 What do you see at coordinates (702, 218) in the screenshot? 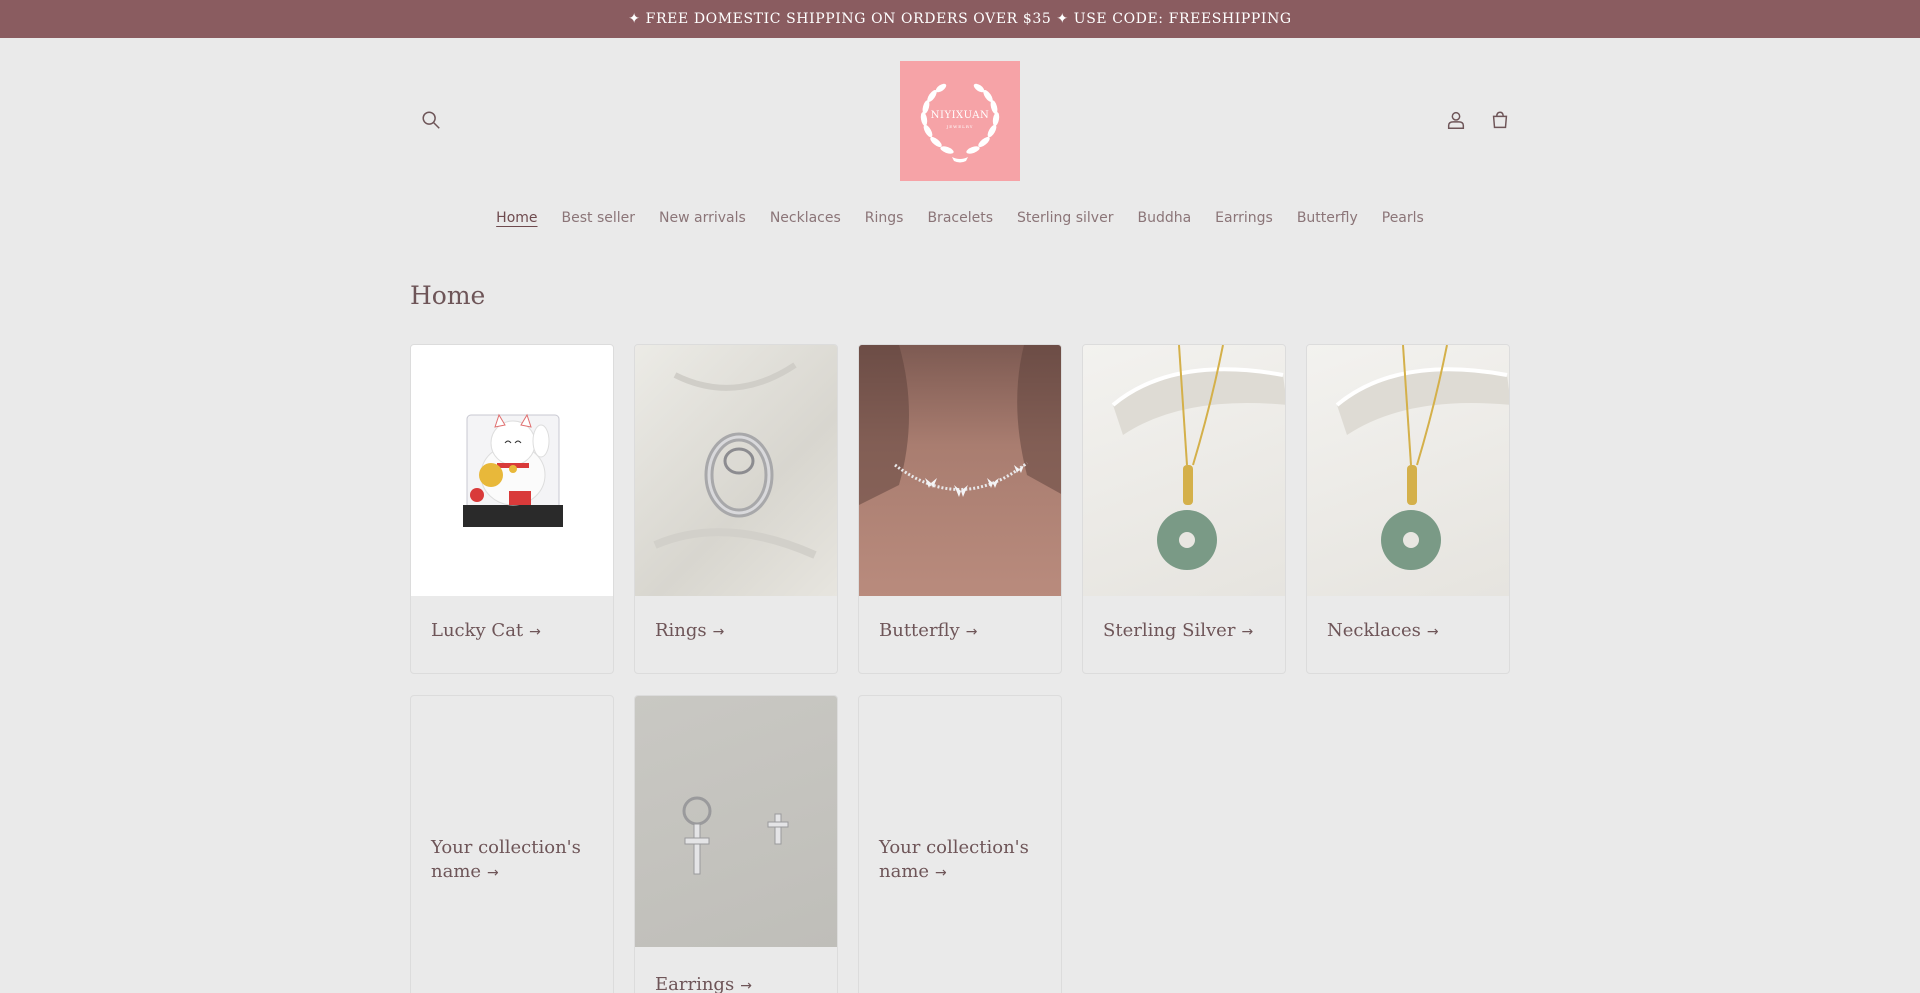
I see `nav-new-arrivals: New arrivals` at bounding box center [702, 218].